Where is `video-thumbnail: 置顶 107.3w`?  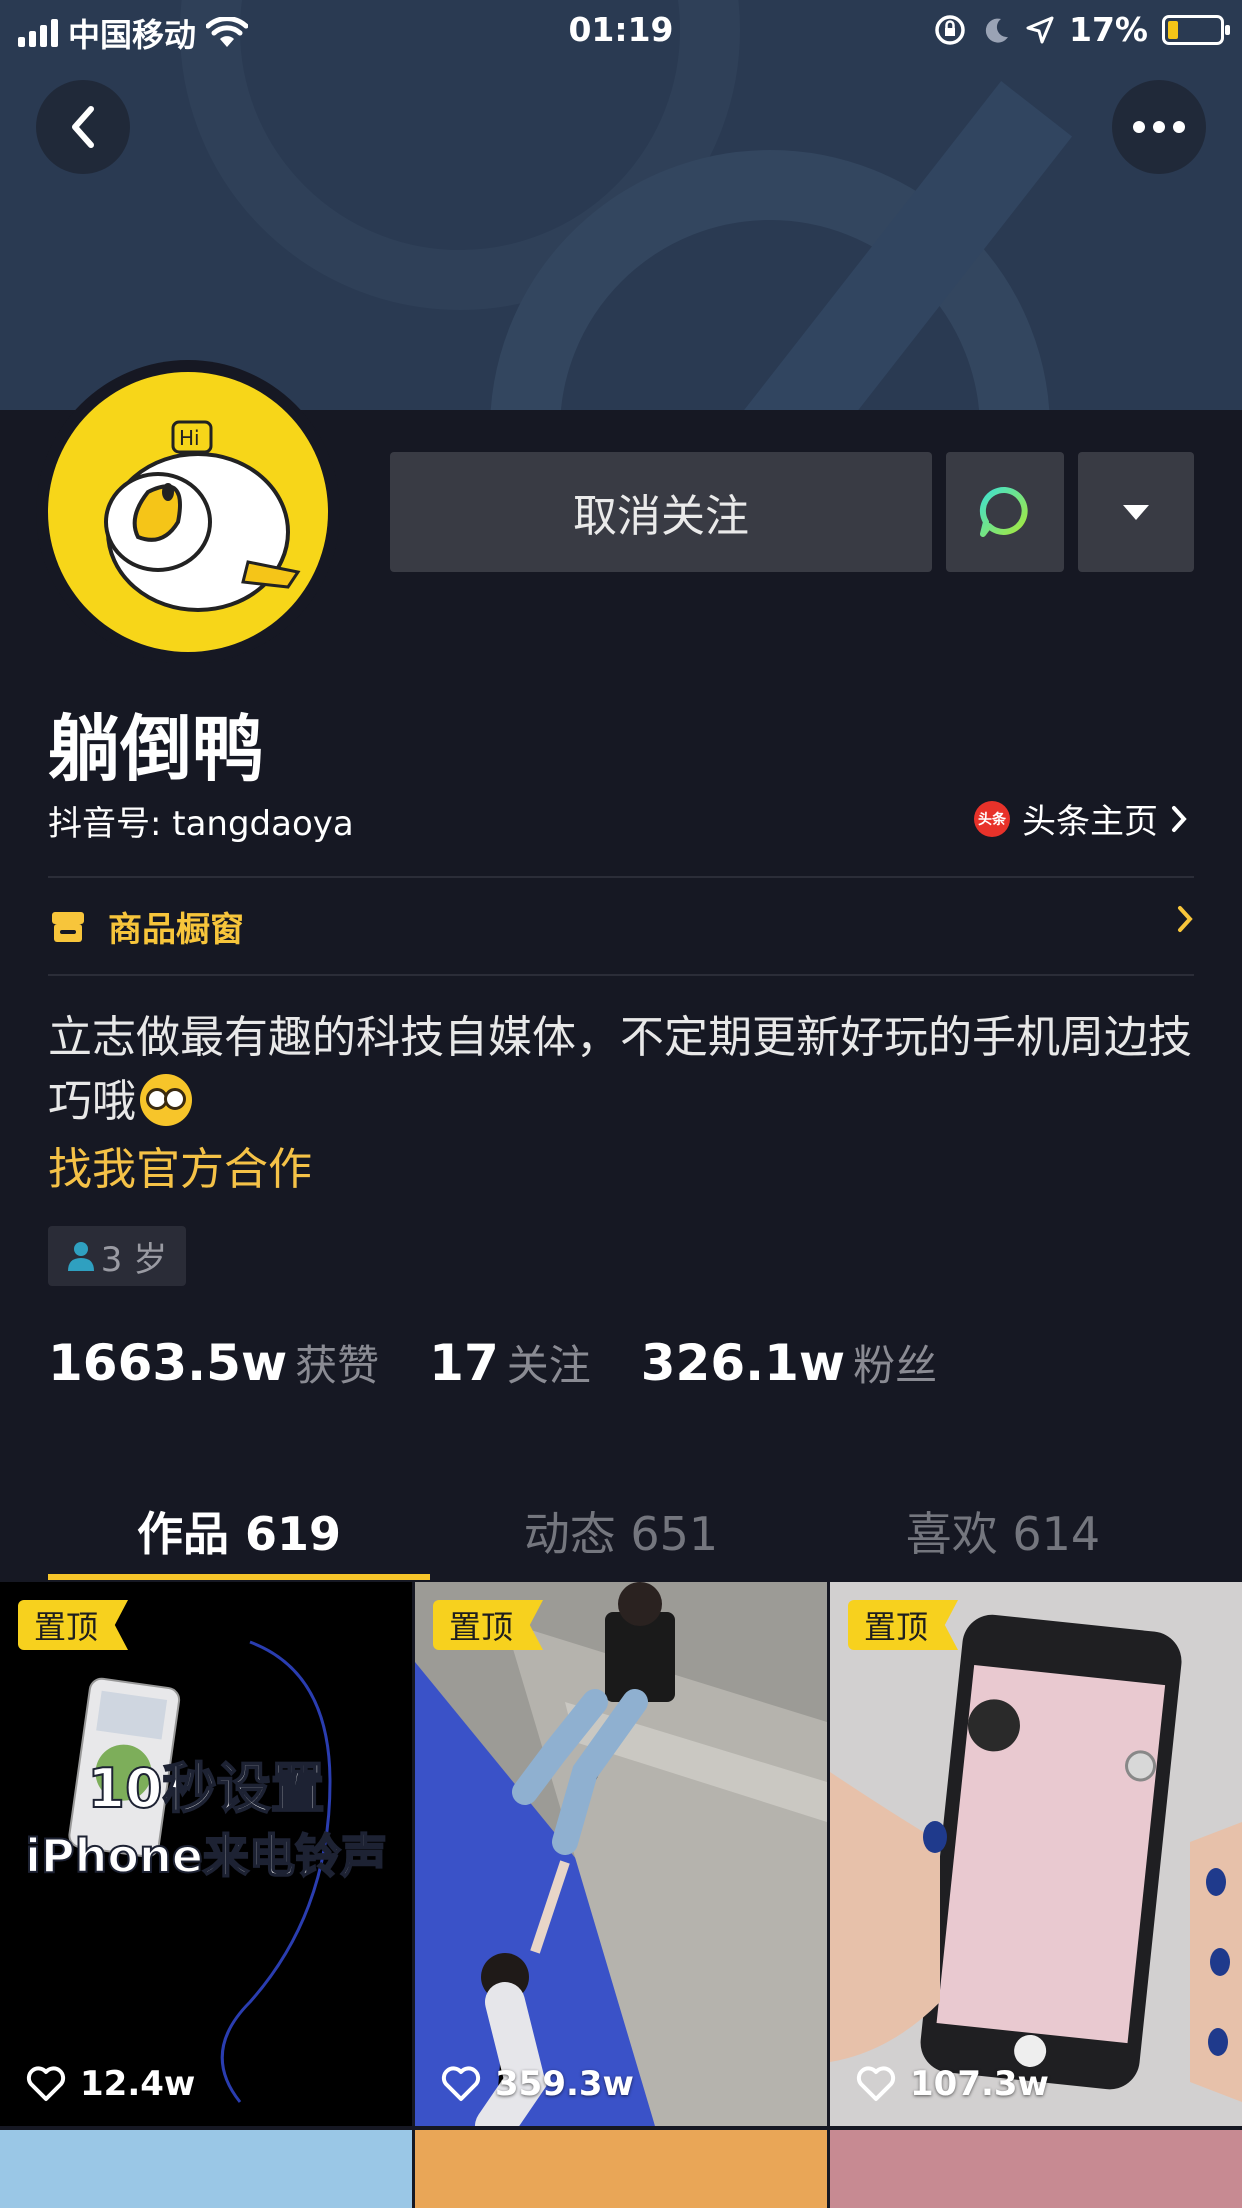 video-thumbnail: 置顶 107.3w is located at coordinates (1036, 1854).